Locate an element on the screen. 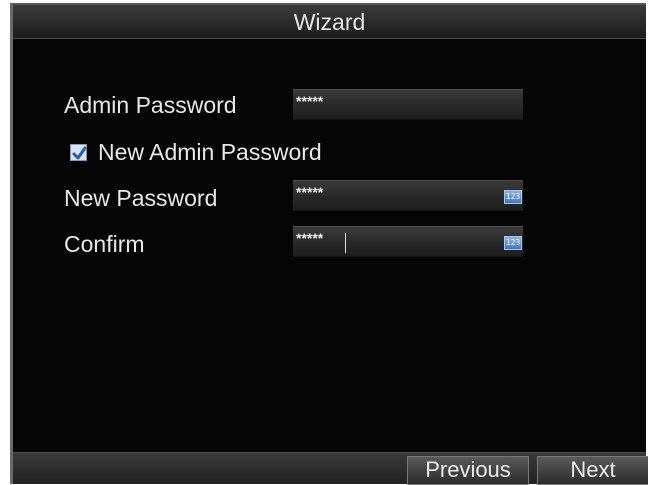  previous-button: Previous is located at coordinates (468, 470).